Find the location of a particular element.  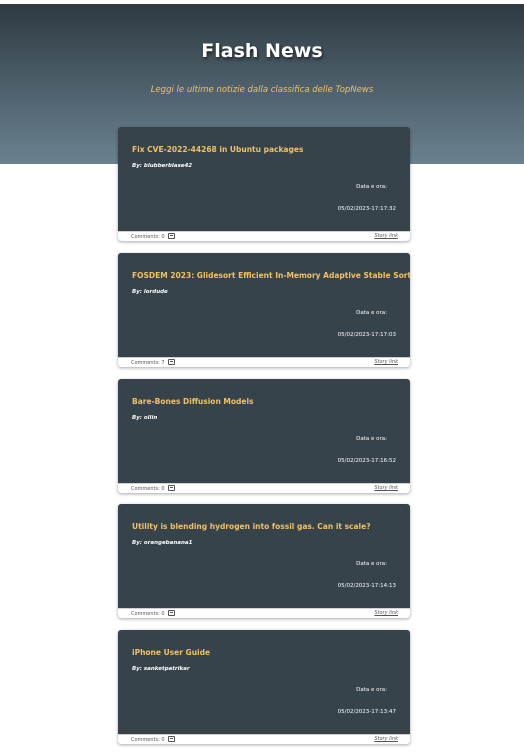

news-author: By: lordude is located at coordinates (150, 292).